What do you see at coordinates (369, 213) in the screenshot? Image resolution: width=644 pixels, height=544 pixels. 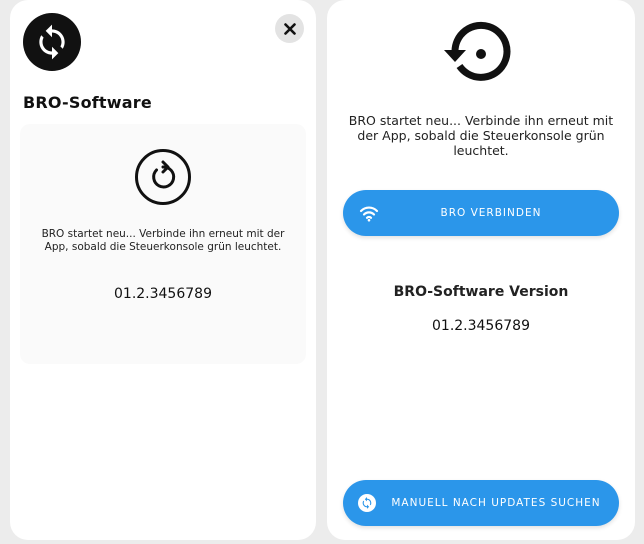 I see `wifi-icon` at bounding box center [369, 213].